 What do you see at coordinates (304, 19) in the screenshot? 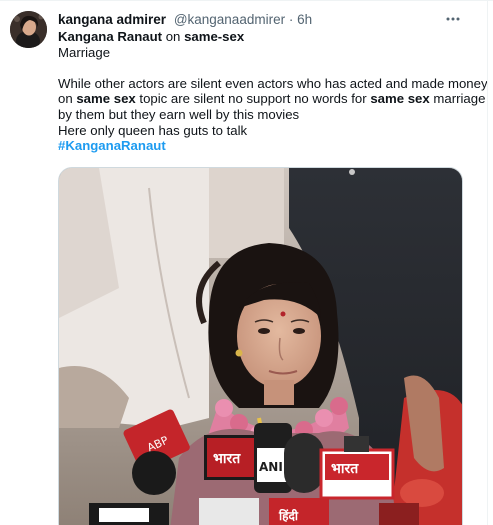
I see `tweet-timestamp: 6h` at bounding box center [304, 19].